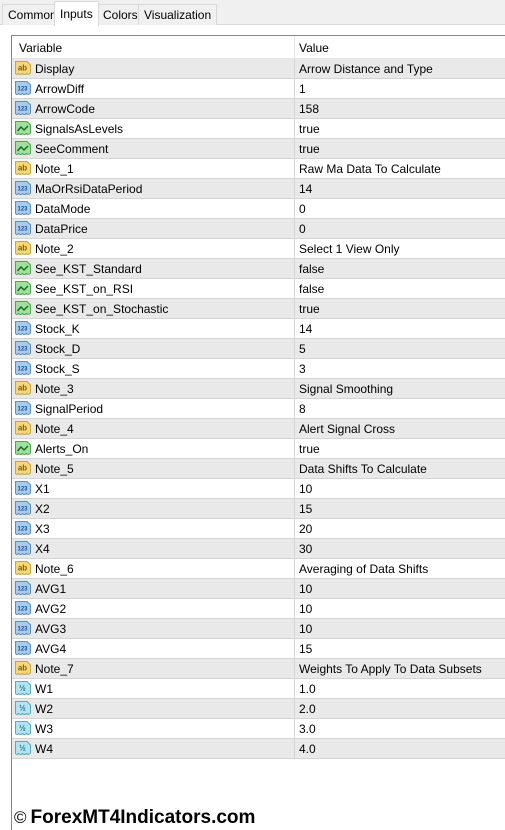 This screenshot has height=830, width=505. I want to click on input-row: ½ W1 1.0, so click(258, 689).